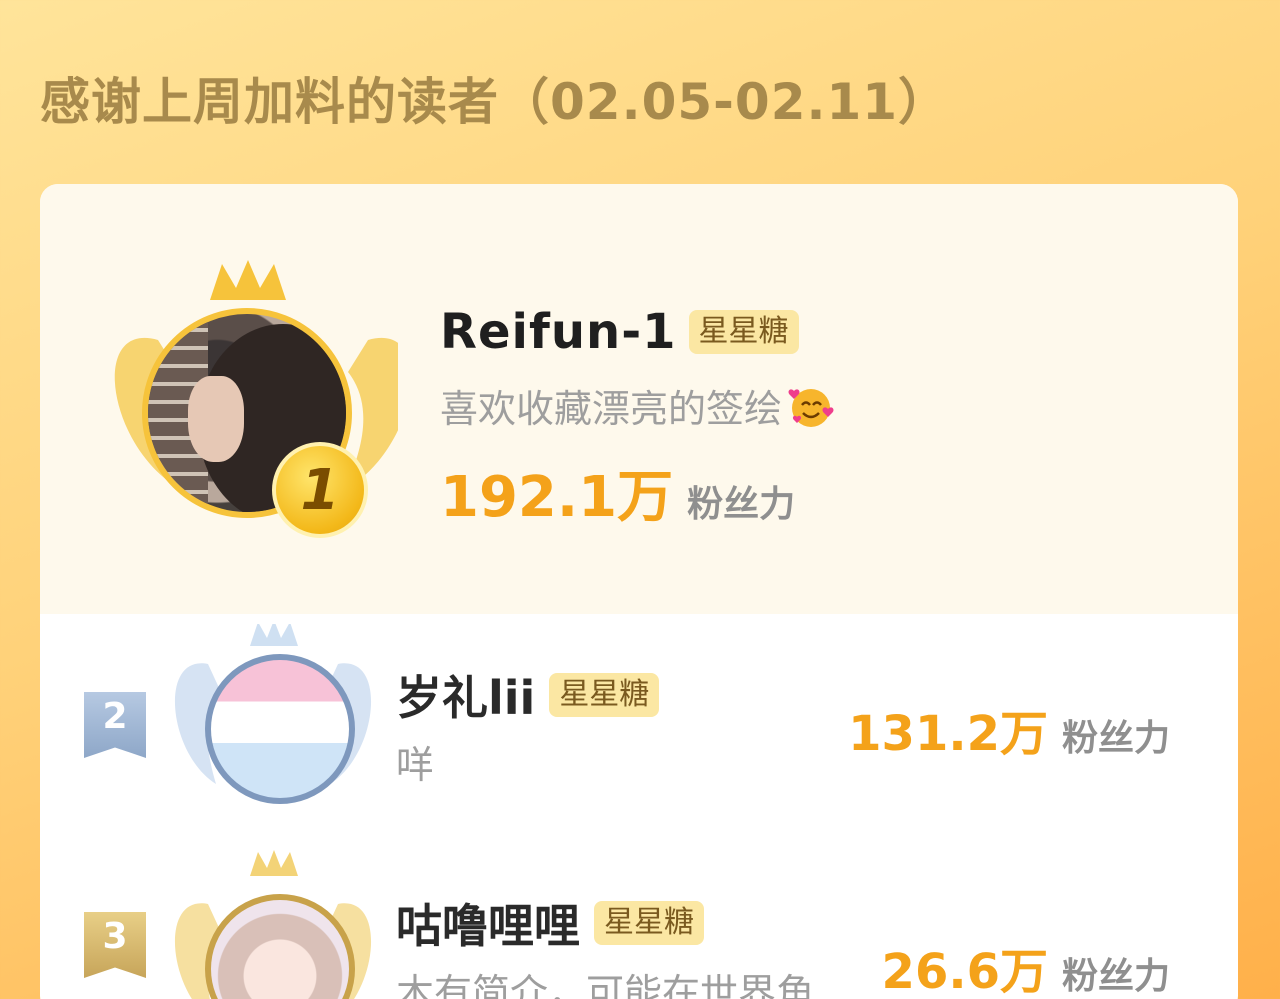  What do you see at coordinates (495, 102) in the screenshot?
I see `page-title: 感谢上周加料的读者（02.05-02.11）` at bounding box center [495, 102].